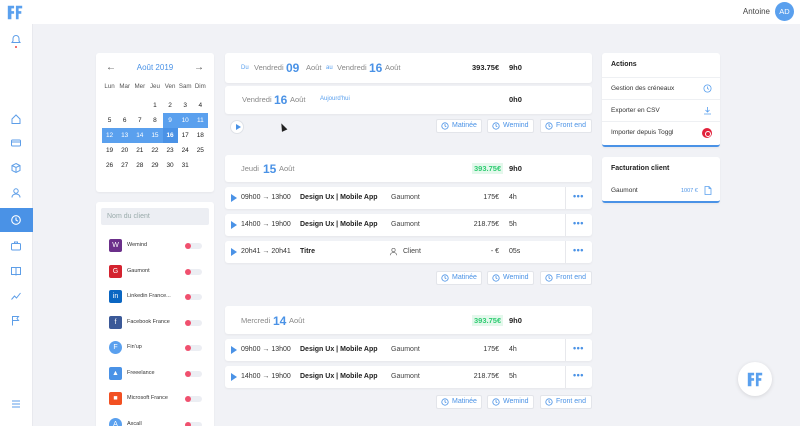 This screenshot has height=426, width=800. I want to click on sidebar-item-time-active, so click(16, 220).